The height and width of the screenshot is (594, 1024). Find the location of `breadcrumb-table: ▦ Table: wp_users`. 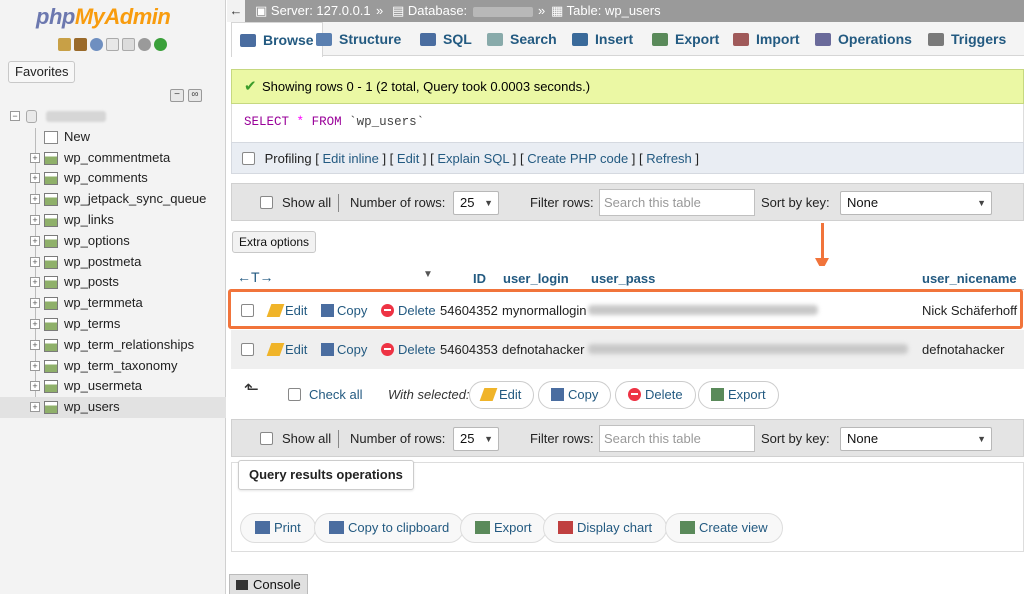

breadcrumb-table: ▦ Table: wp_users is located at coordinates (606, 11).